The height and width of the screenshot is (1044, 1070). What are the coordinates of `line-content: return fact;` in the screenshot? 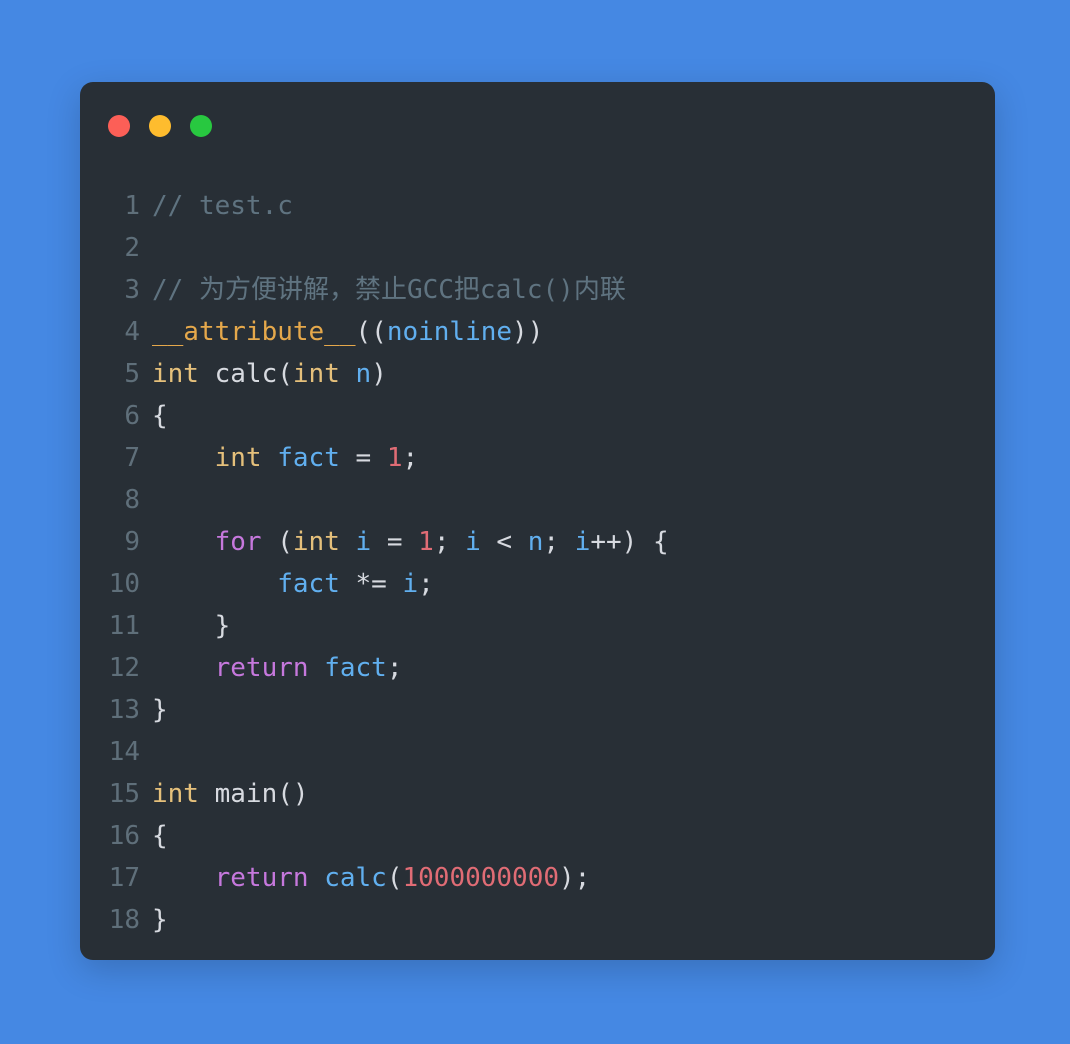 It's located at (573, 668).